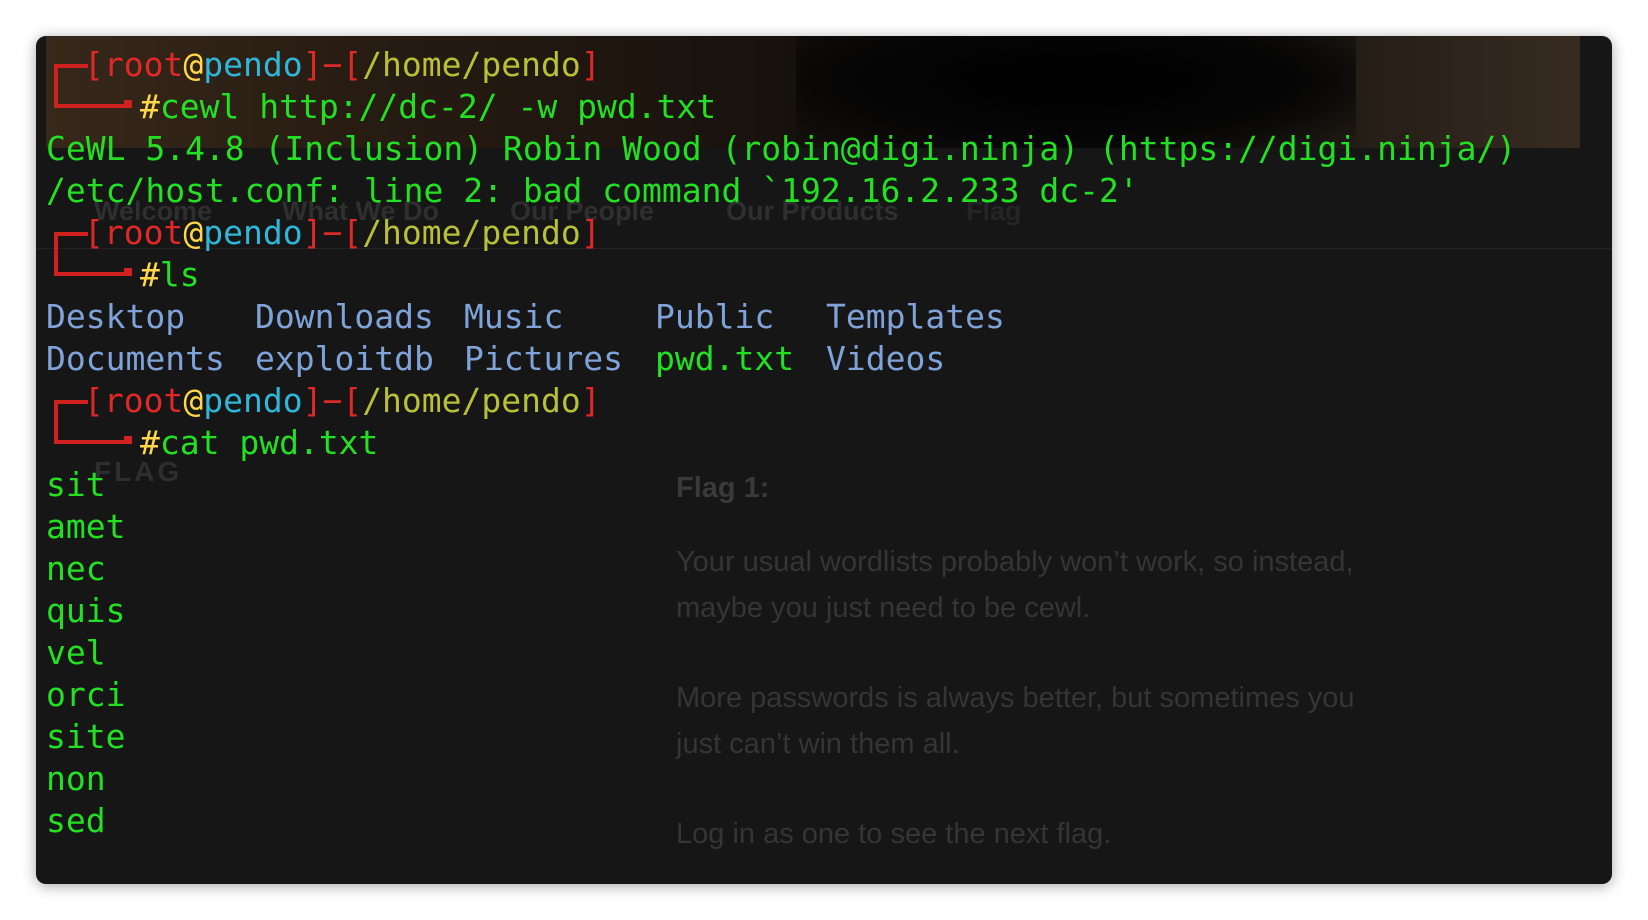  Describe the element at coordinates (86, 610) in the screenshot. I see `wordlist-line: quis` at that location.